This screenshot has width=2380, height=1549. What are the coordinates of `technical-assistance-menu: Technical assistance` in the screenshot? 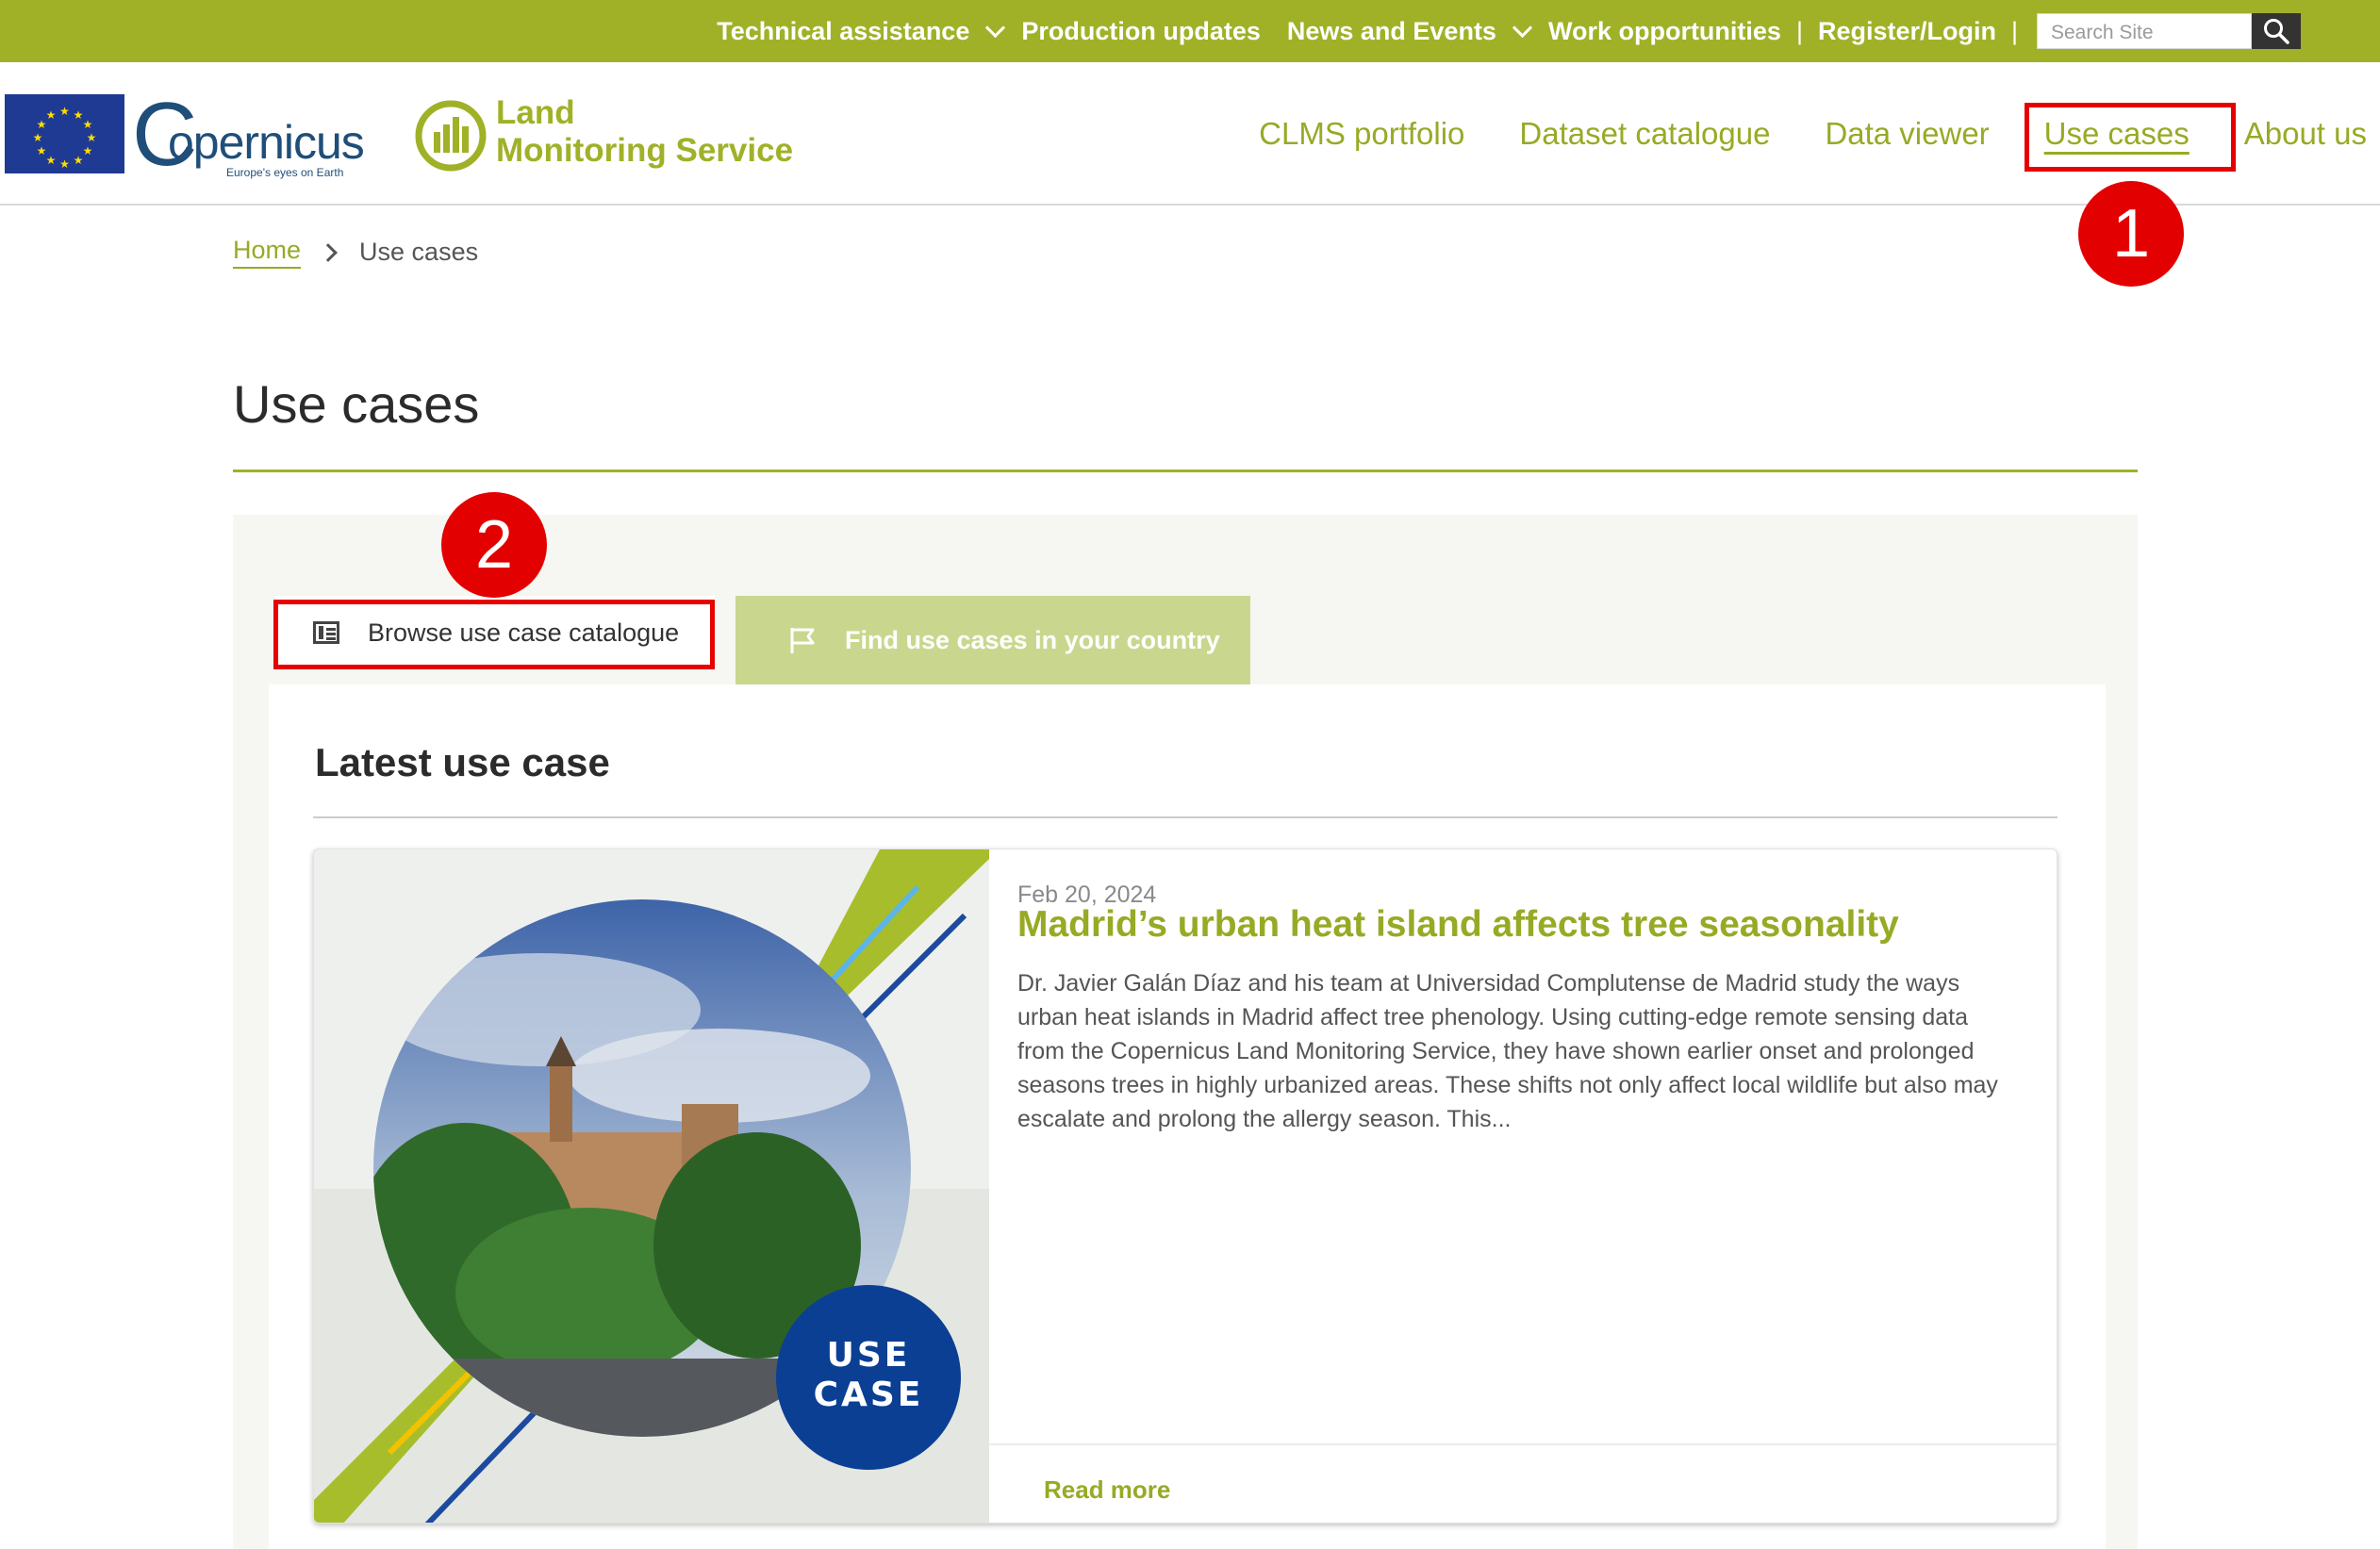 It's located at (869, 31).